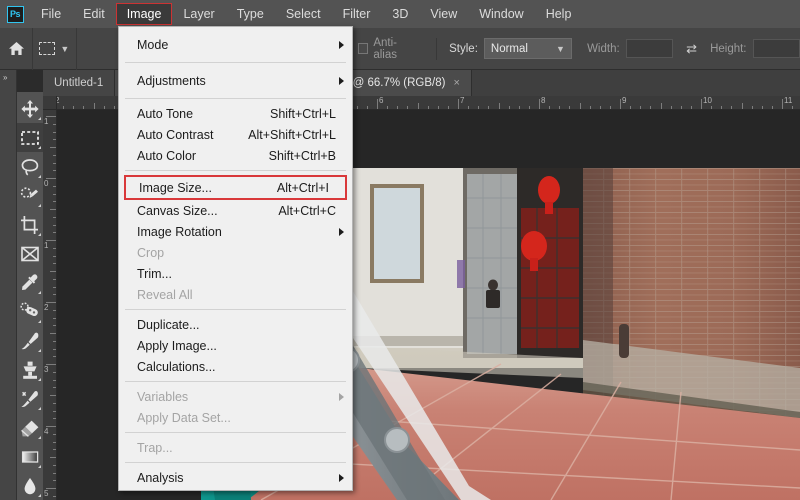  What do you see at coordinates (30, 427) in the screenshot?
I see `eraser-tool` at bounding box center [30, 427].